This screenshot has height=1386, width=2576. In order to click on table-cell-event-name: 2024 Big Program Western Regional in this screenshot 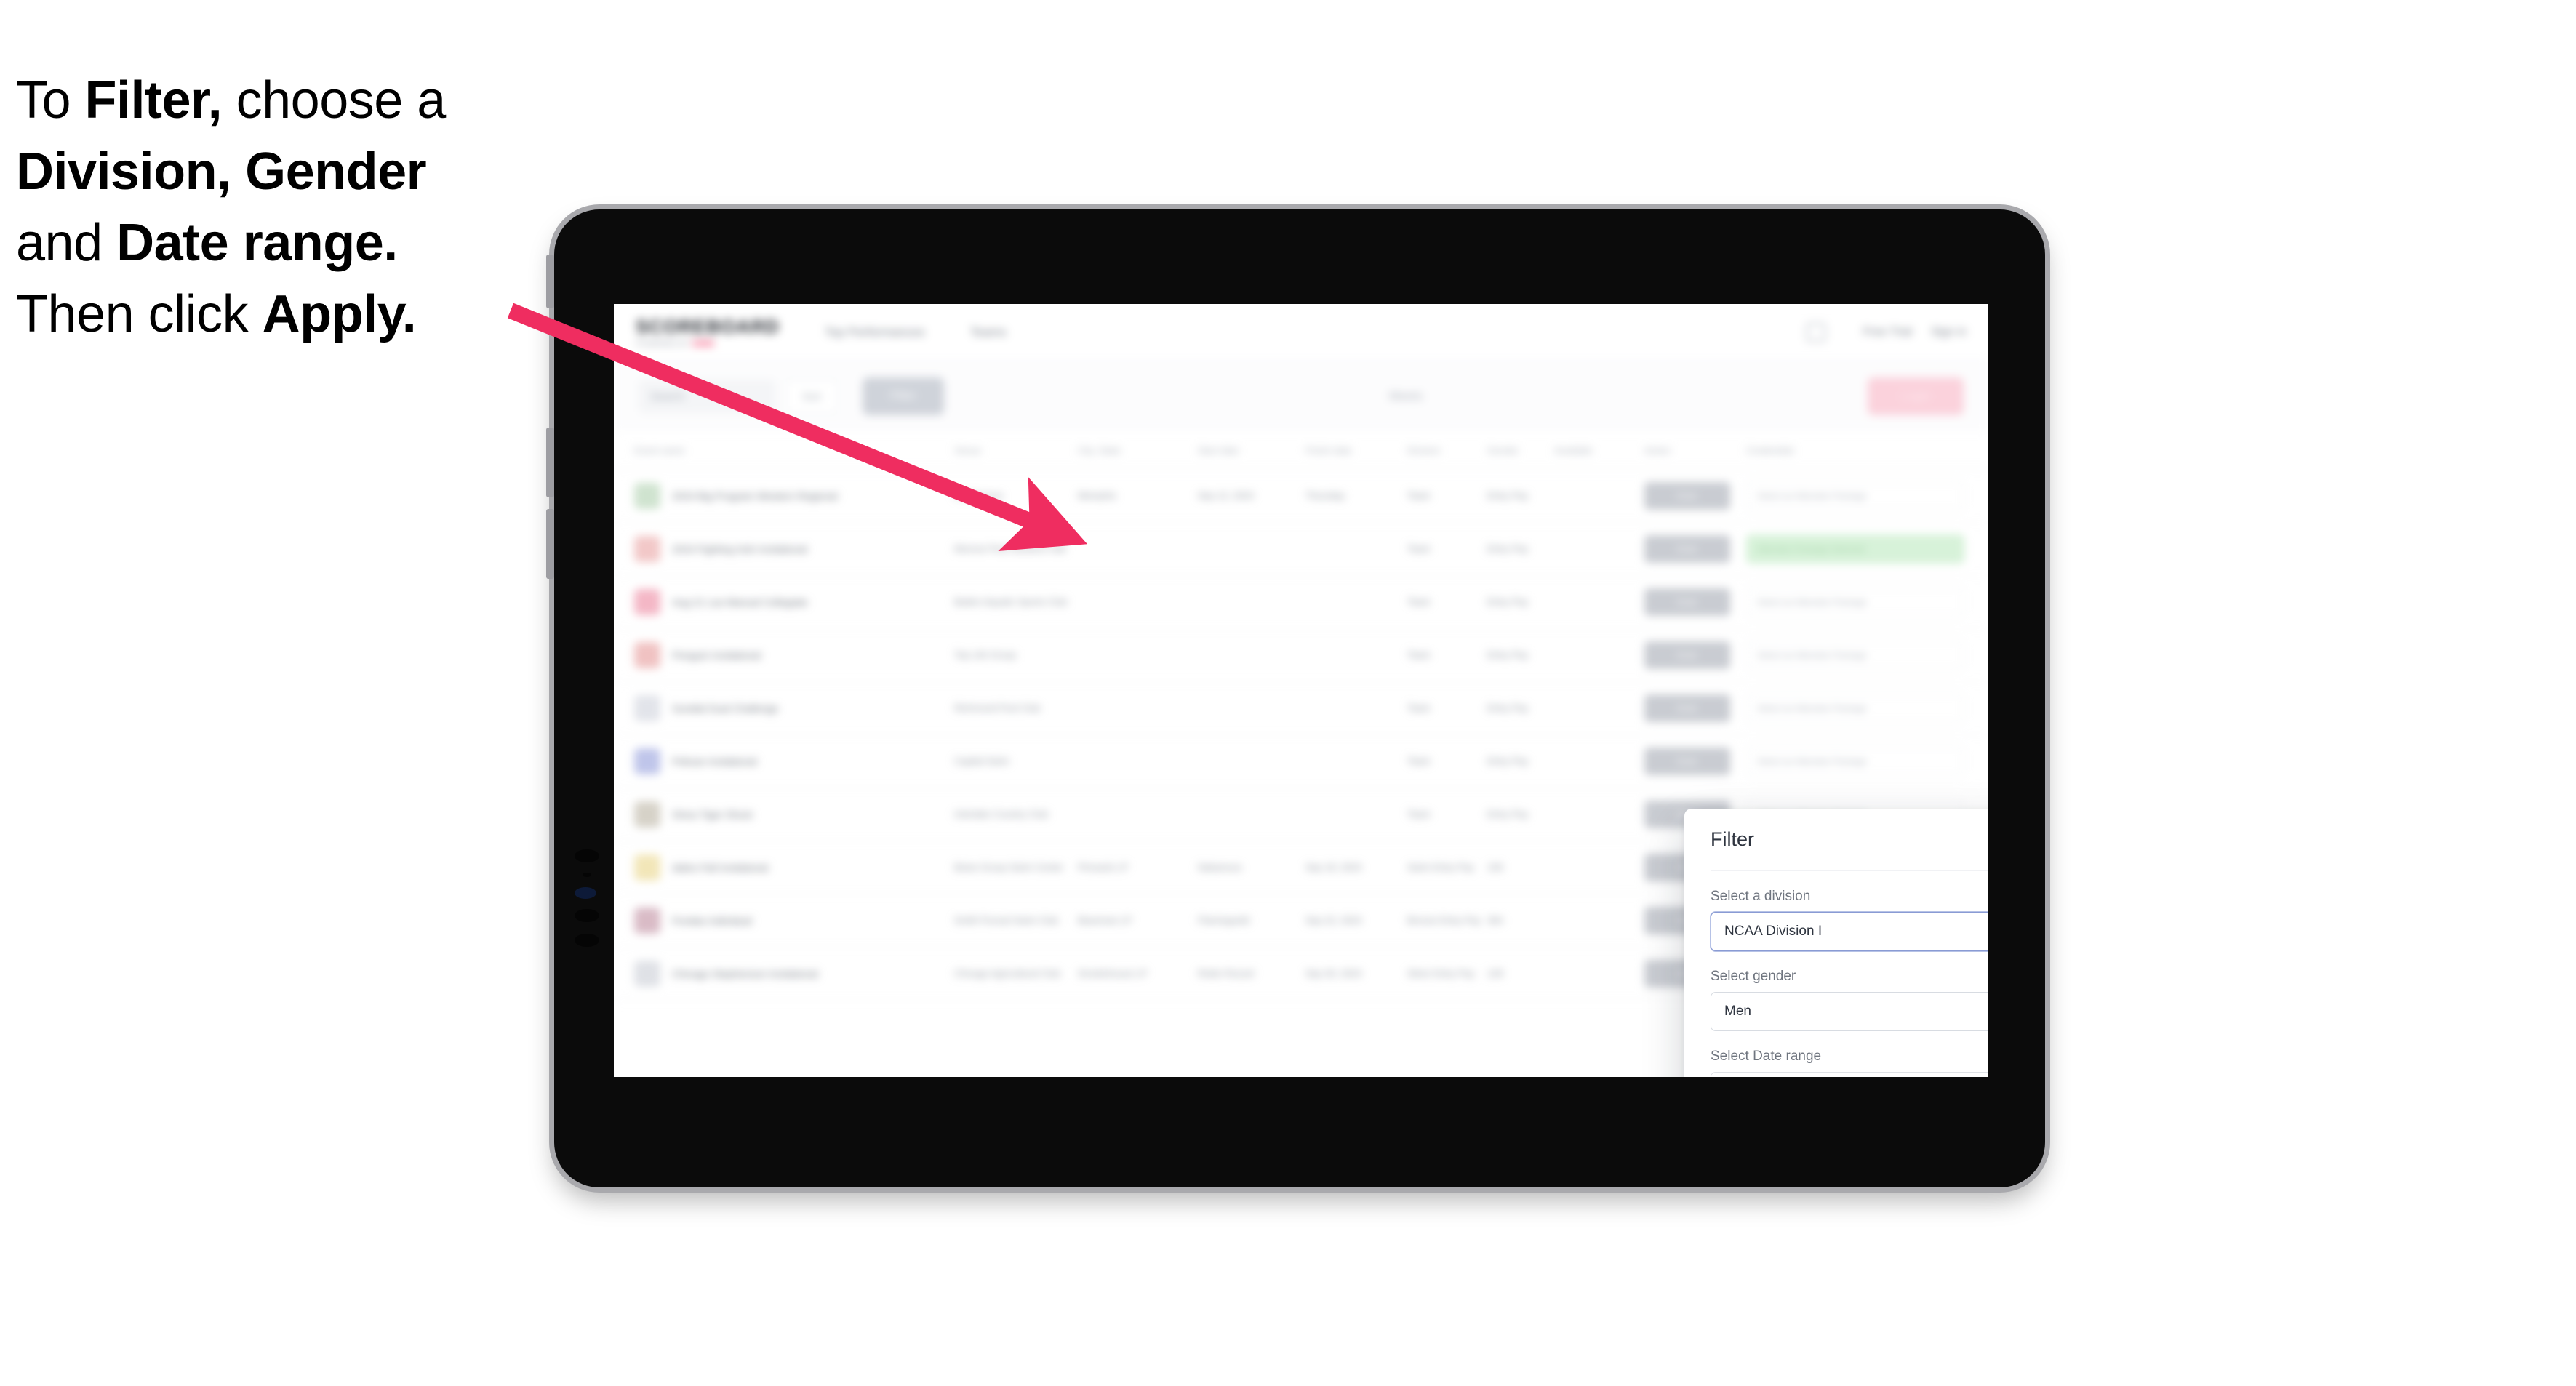, I will do `click(794, 496)`.